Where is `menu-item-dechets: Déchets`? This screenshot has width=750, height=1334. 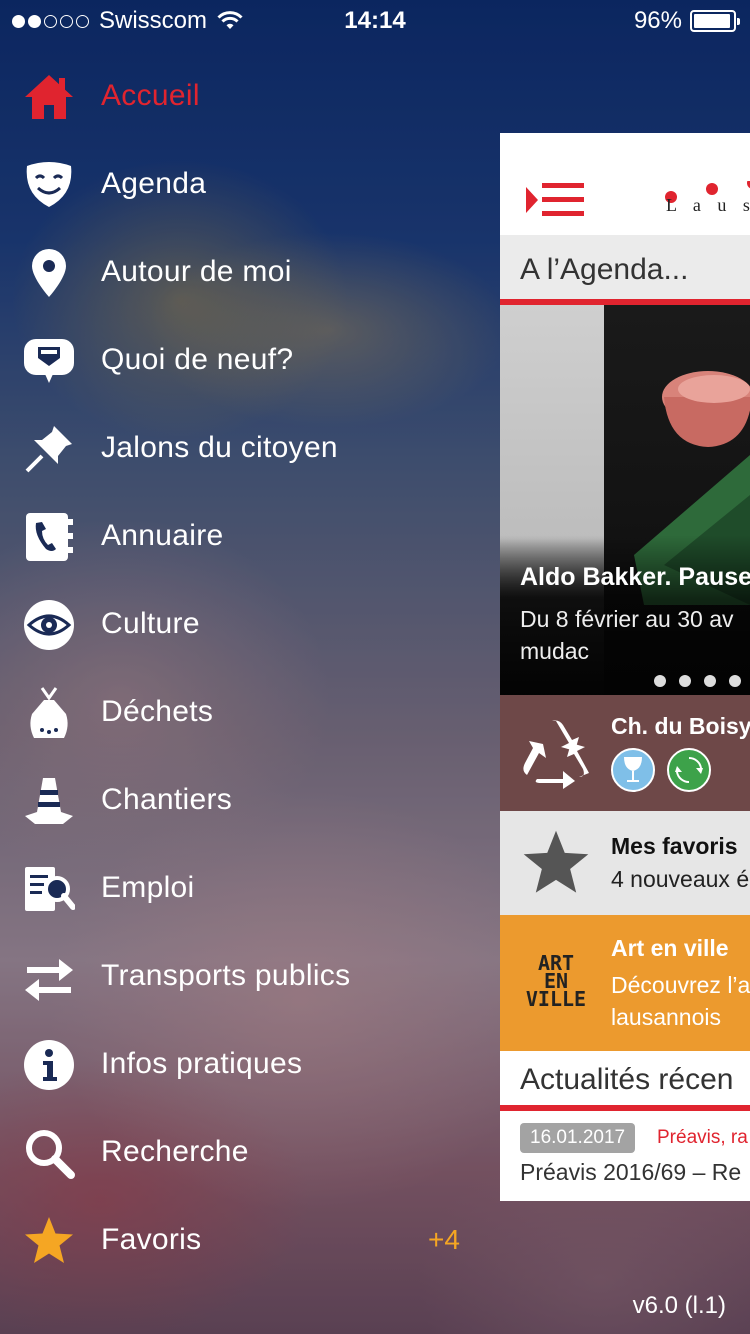 menu-item-dechets: Déchets is located at coordinates (245, 712).